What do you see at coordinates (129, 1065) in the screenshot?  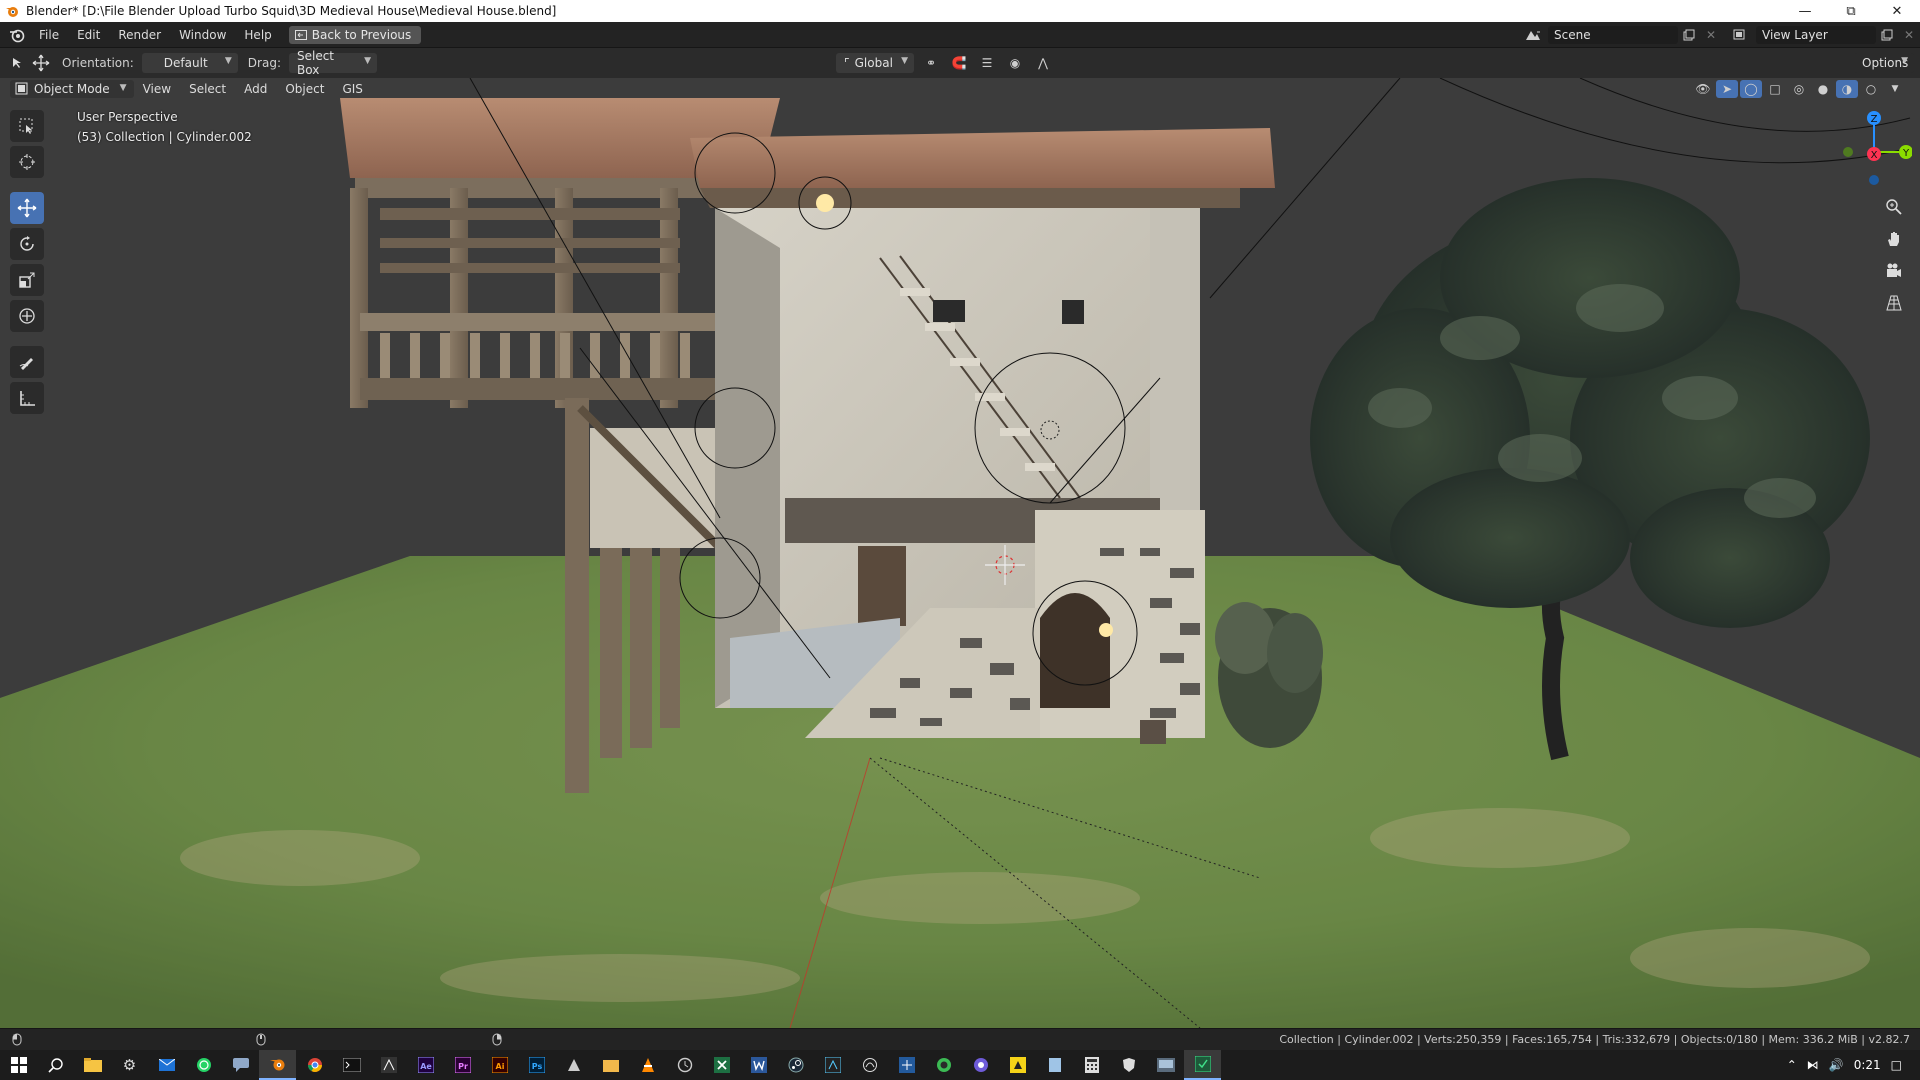 I see `settings-icon: ⚙` at bounding box center [129, 1065].